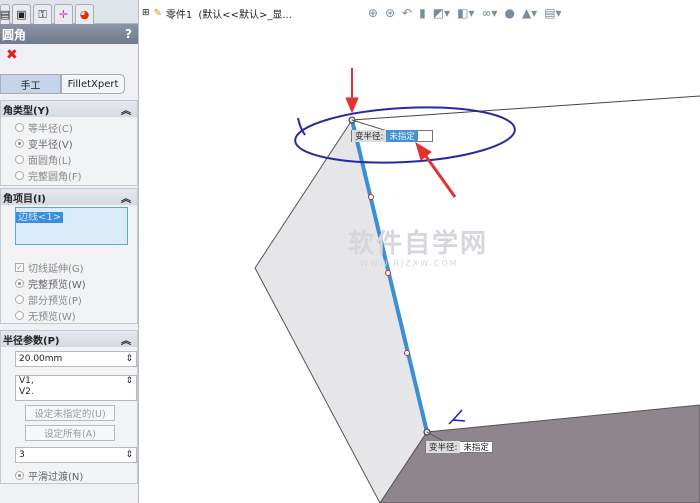  What do you see at coordinates (69, 315) in the screenshot?
I see `radio-no-preview: 无预览(W)` at bounding box center [69, 315].